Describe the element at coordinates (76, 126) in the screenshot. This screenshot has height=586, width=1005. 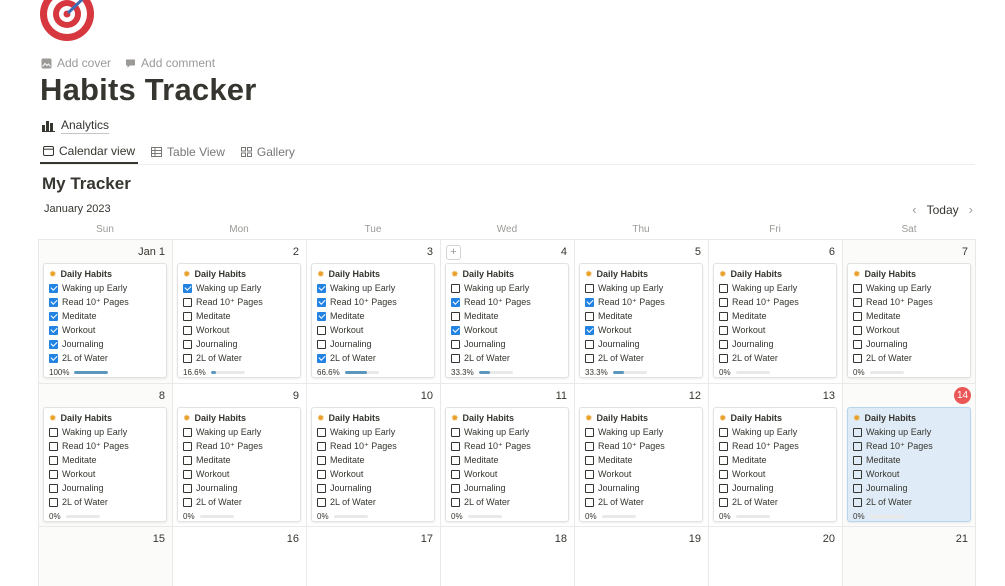
I see `analytics-link: Analytics` at that location.